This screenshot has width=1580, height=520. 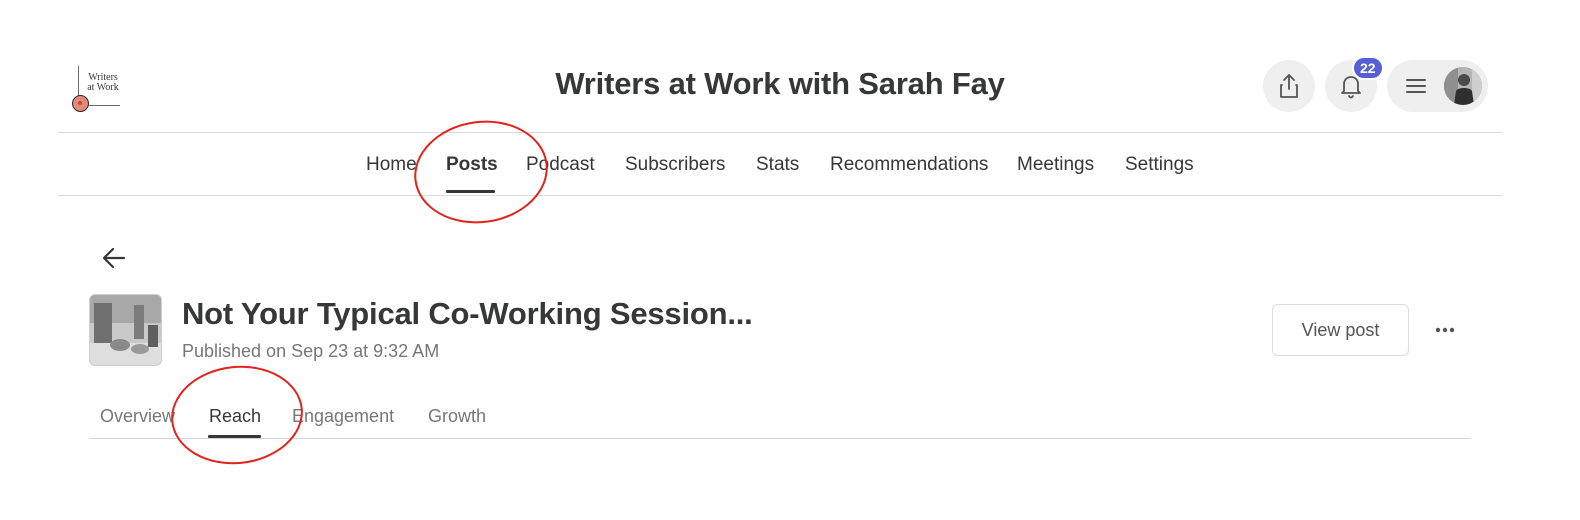 I want to click on tabs-divider, so click(x=780, y=438).